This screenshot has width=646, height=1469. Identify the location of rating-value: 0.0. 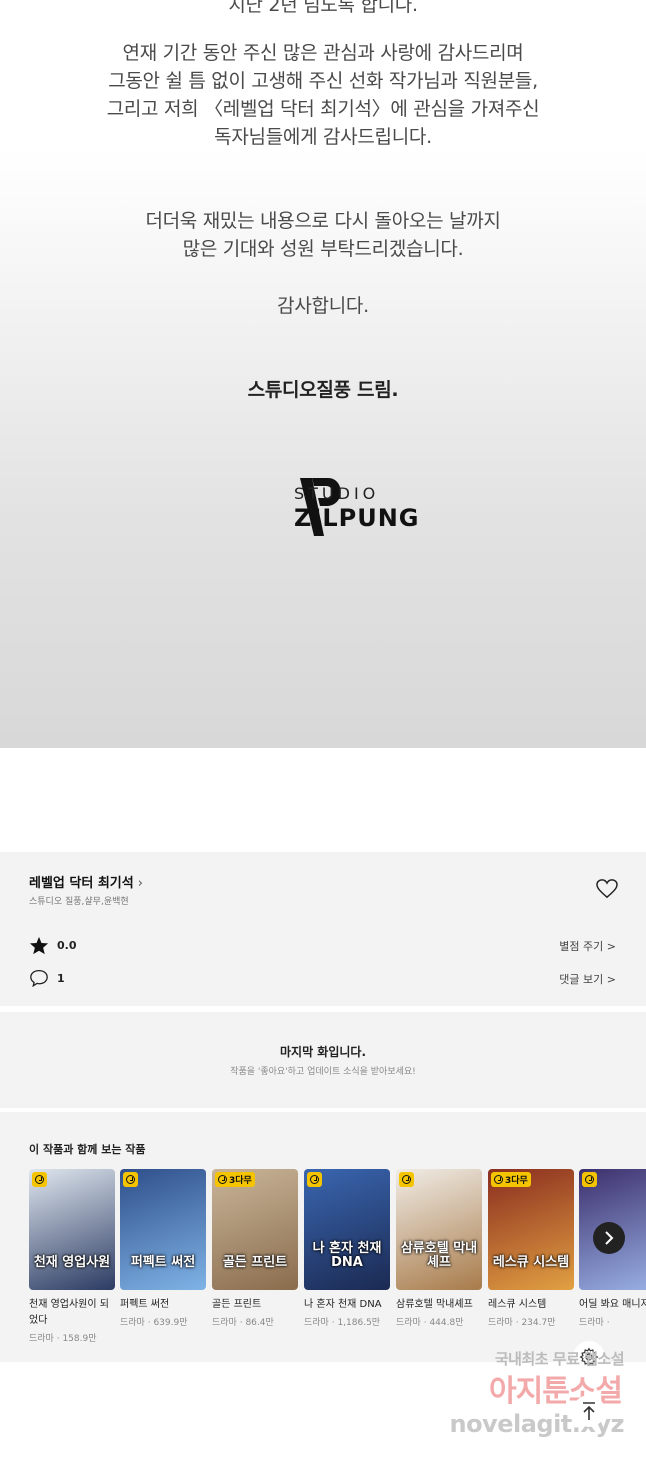
(67, 945).